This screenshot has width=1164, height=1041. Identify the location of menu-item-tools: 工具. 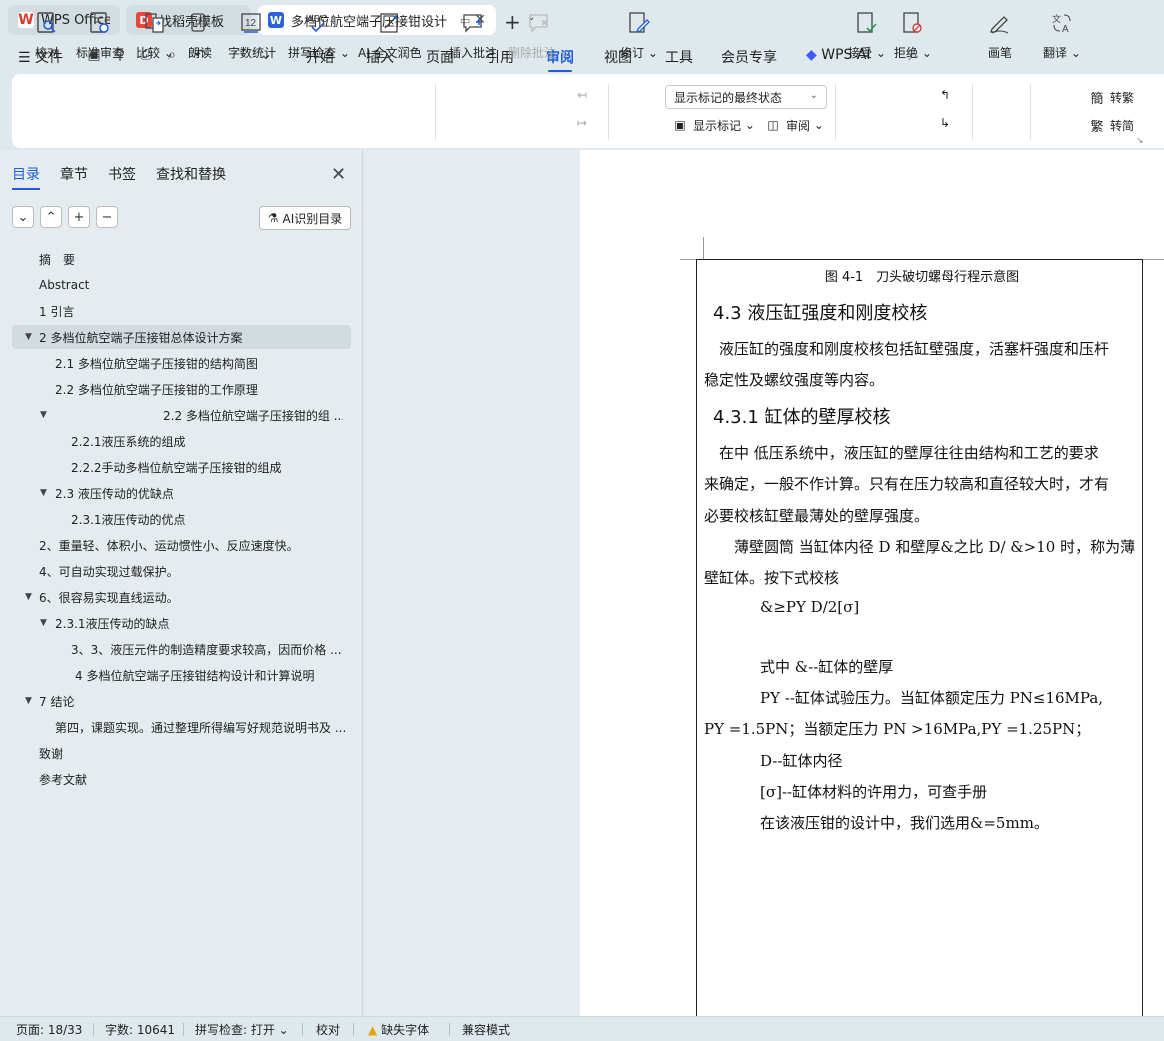
(679, 57).